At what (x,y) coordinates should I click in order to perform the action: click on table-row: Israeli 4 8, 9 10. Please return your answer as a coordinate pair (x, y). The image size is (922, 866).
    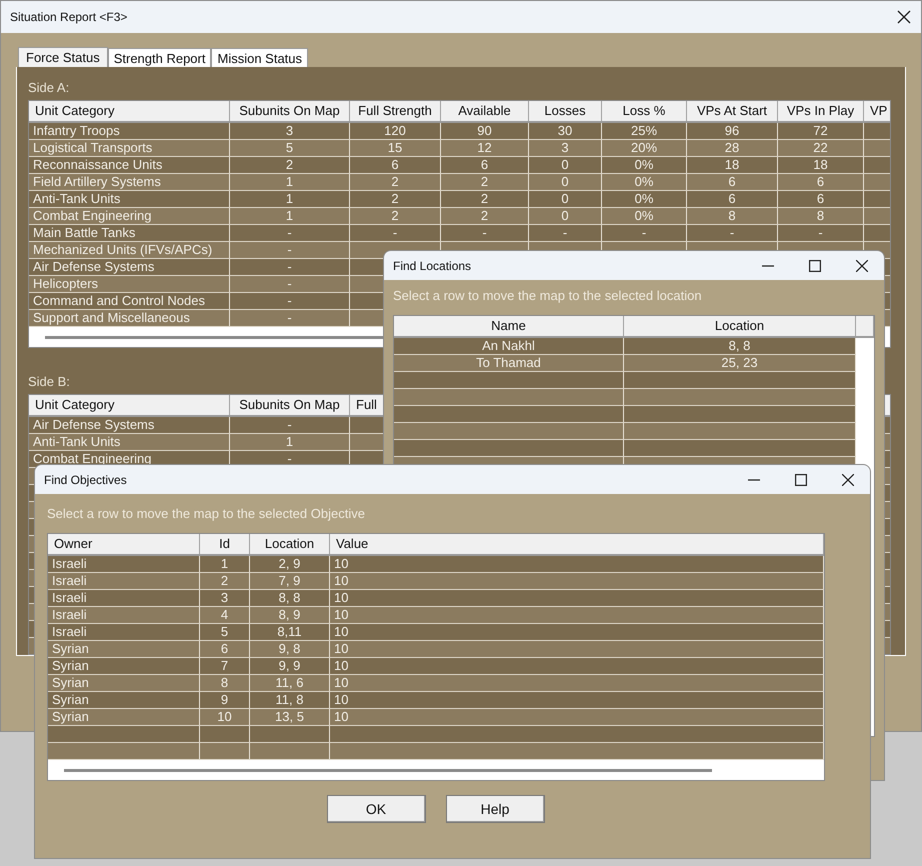
    Looking at the image, I should click on (436, 615).